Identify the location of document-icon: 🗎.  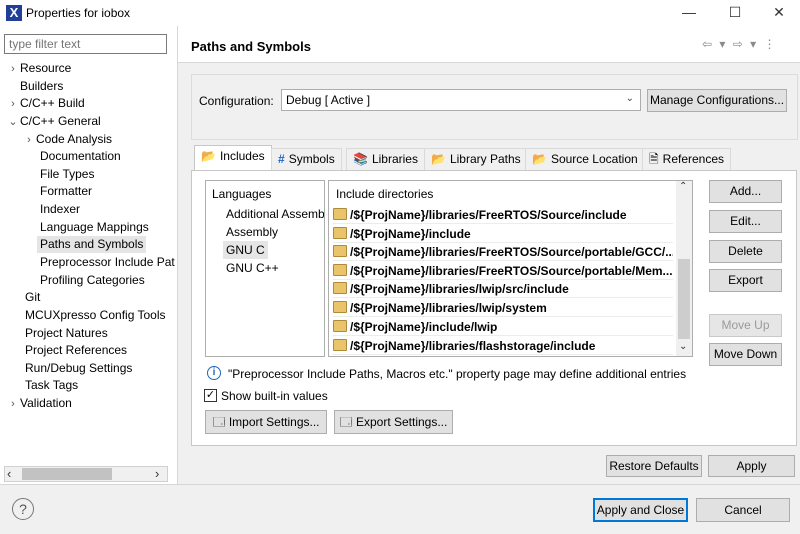
(654, 159).